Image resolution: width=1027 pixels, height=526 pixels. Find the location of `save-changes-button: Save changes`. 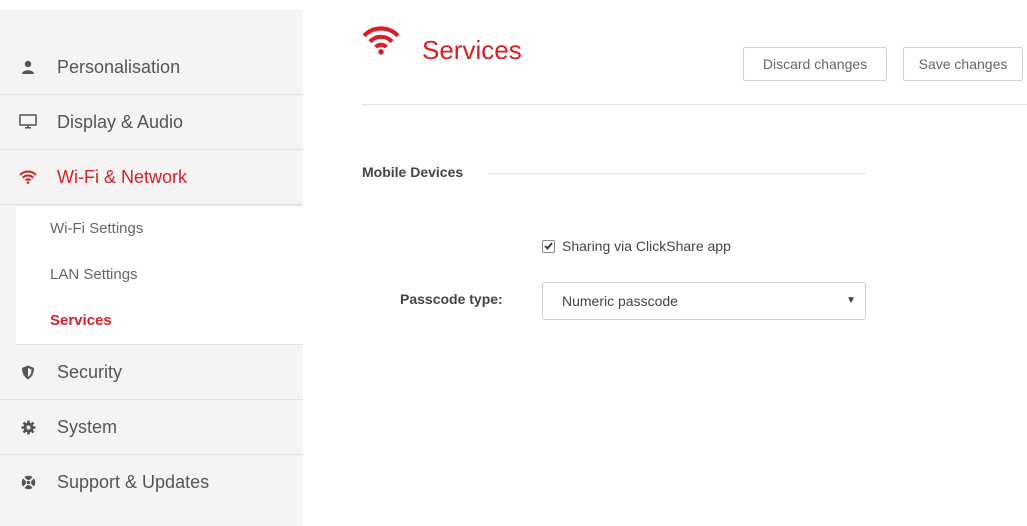

save-changes-button: Save changes is located at coordinates (963, 64).